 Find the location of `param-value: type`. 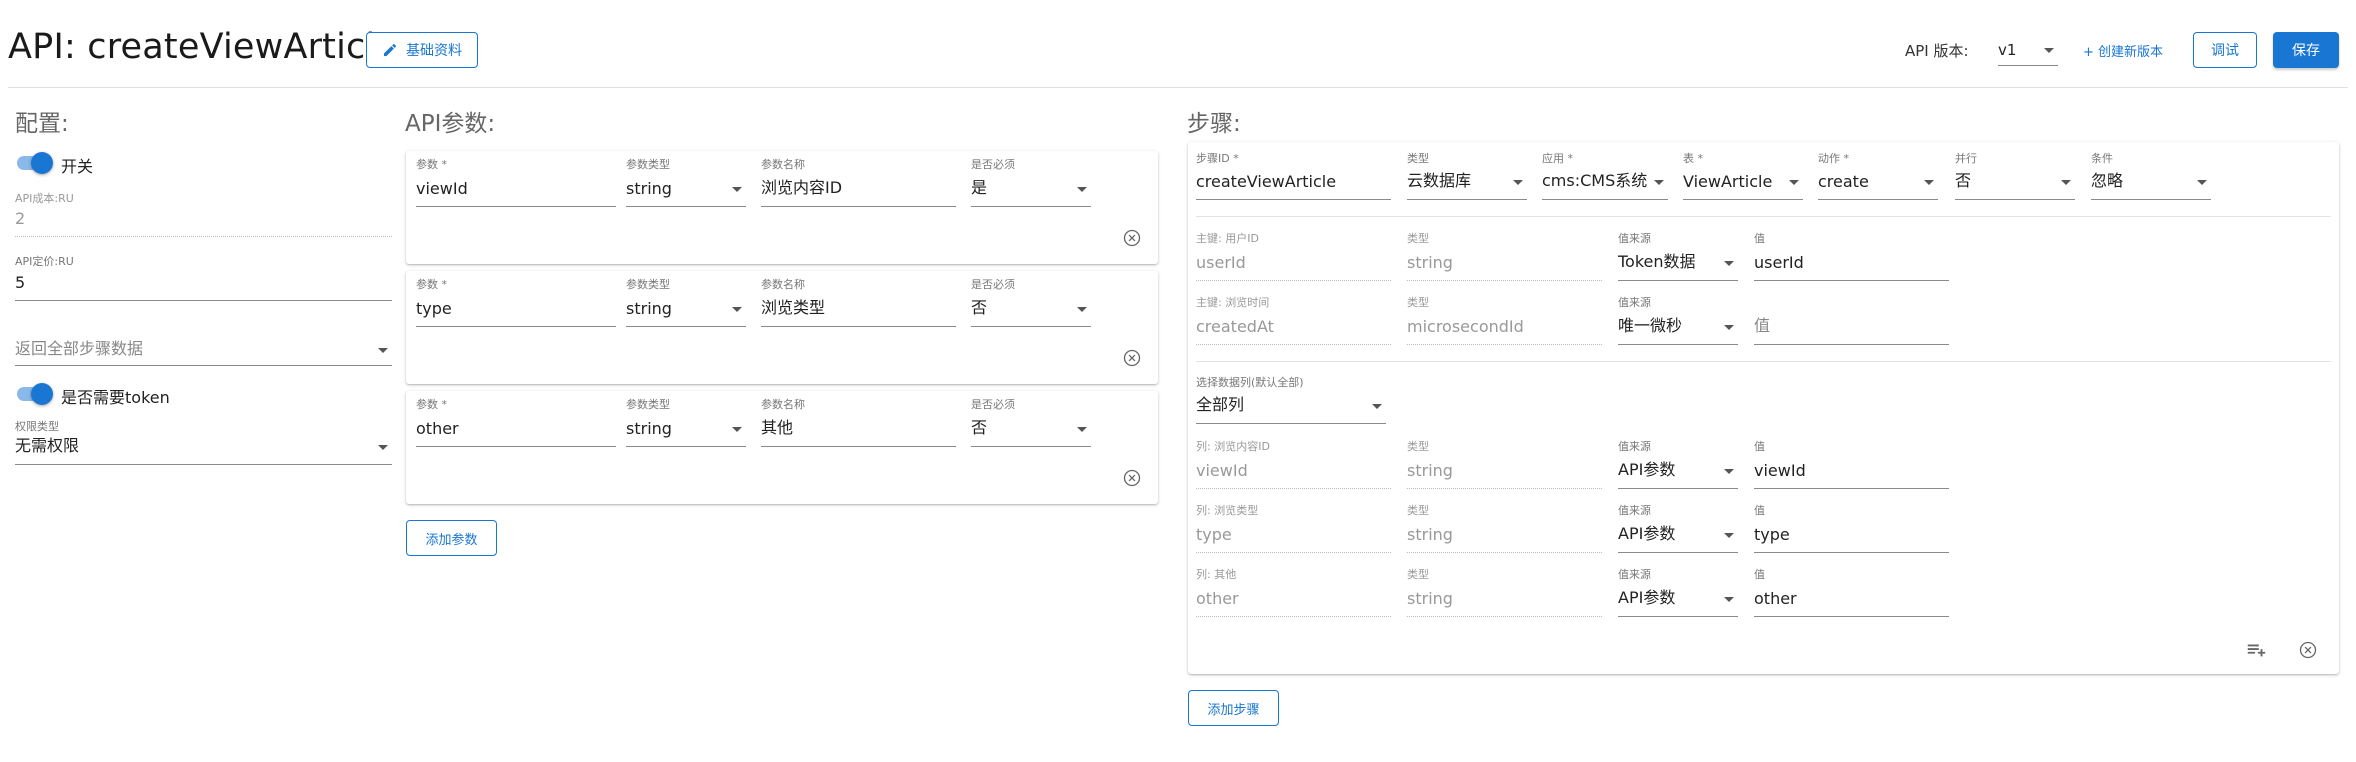

param-value: type is located at coordinates (434, 308).